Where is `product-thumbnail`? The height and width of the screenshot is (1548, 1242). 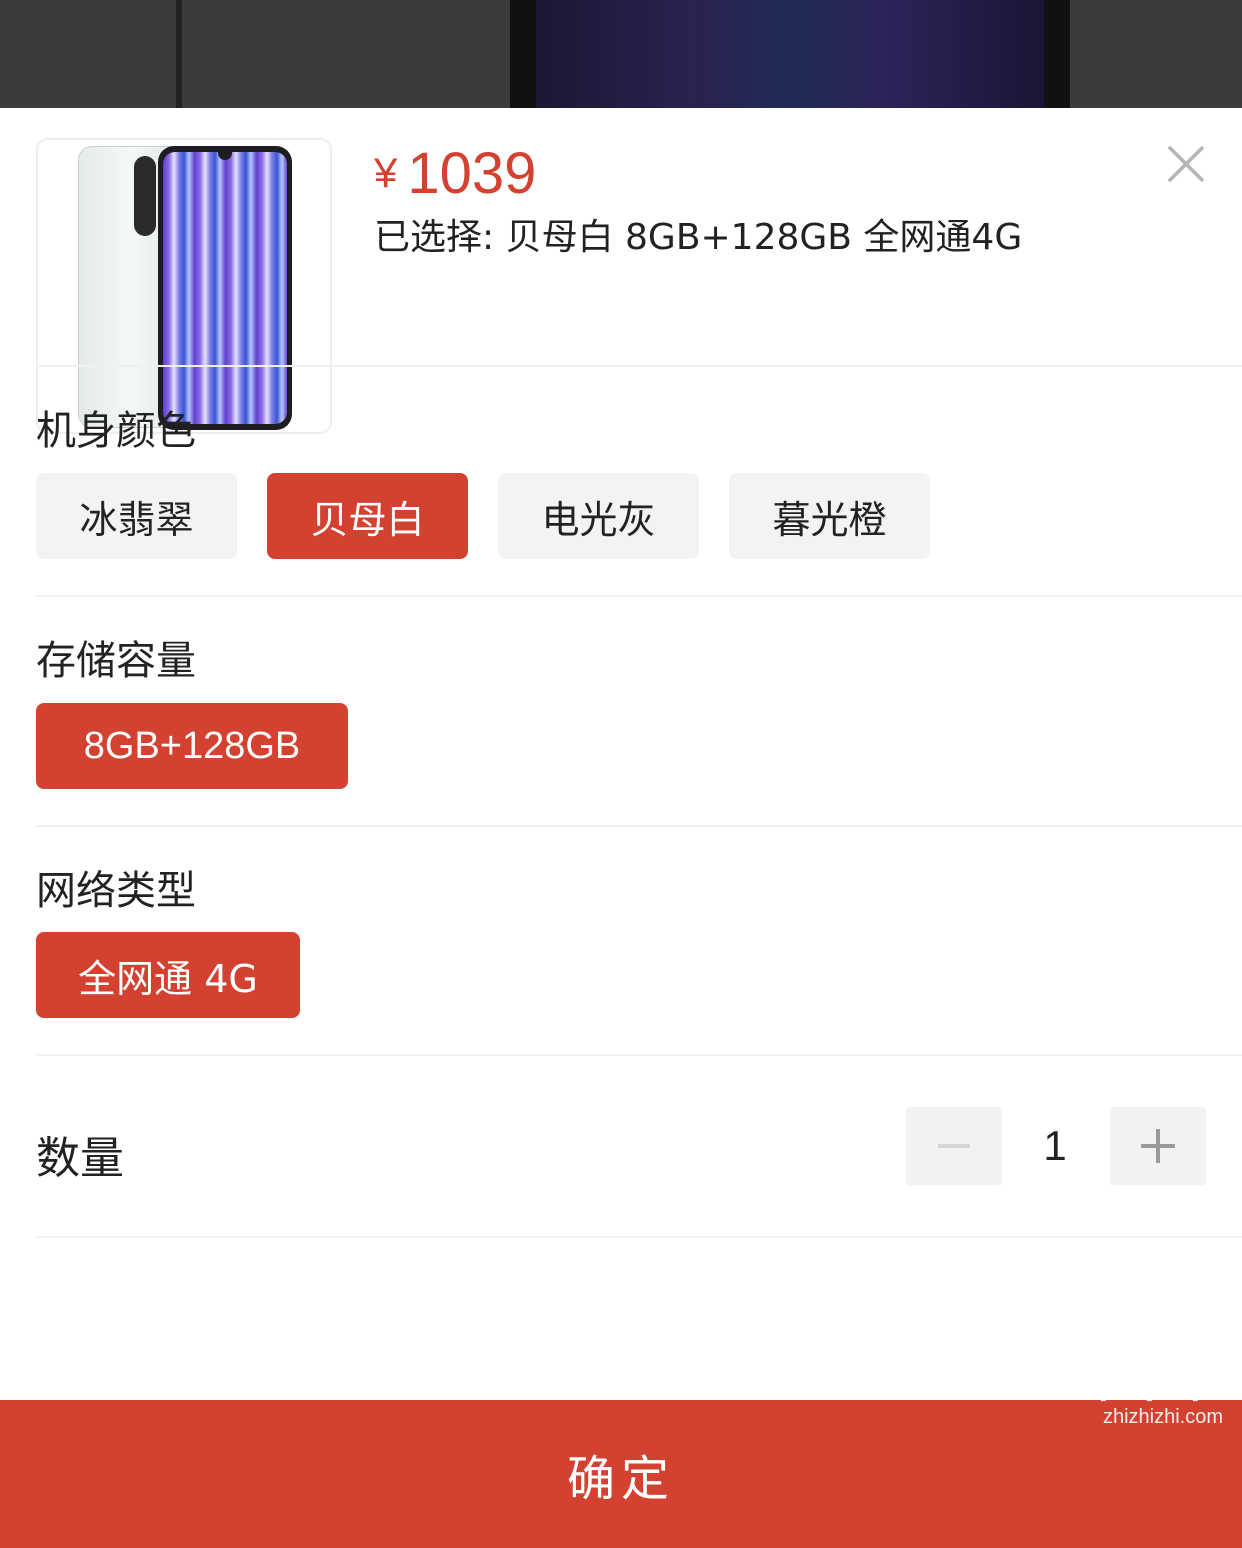 product-thumbnail is located at coordinates (184, 286).